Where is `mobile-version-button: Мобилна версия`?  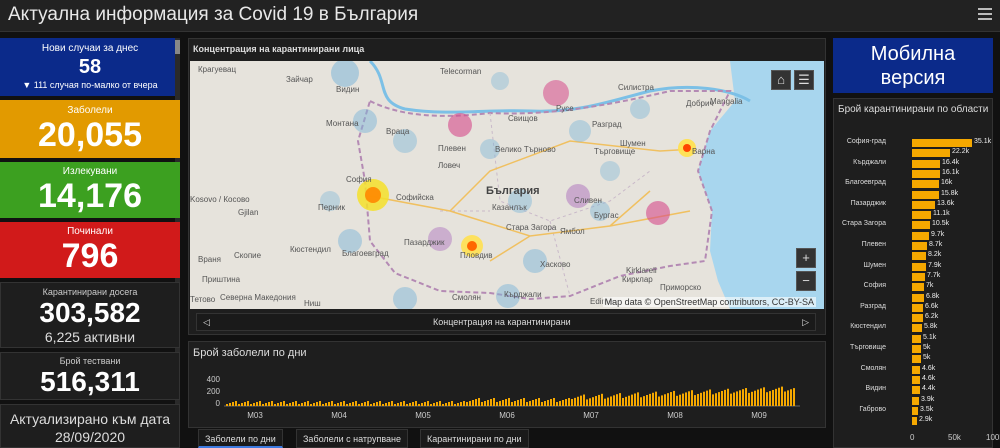 mobile-version-button: Мобилна версия is located at coordinates (913, 65).